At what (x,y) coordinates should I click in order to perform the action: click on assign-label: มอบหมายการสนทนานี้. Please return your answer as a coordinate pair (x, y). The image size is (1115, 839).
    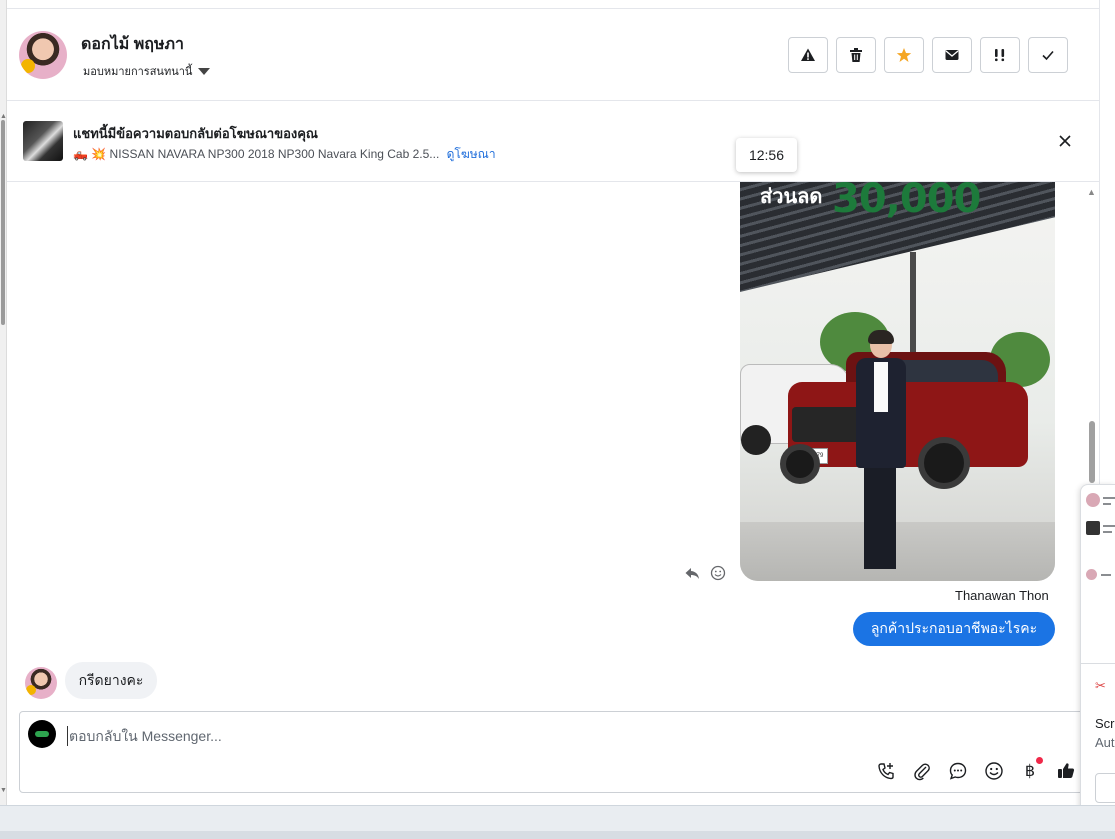
    Looking at the image, I should click on (138, 72).